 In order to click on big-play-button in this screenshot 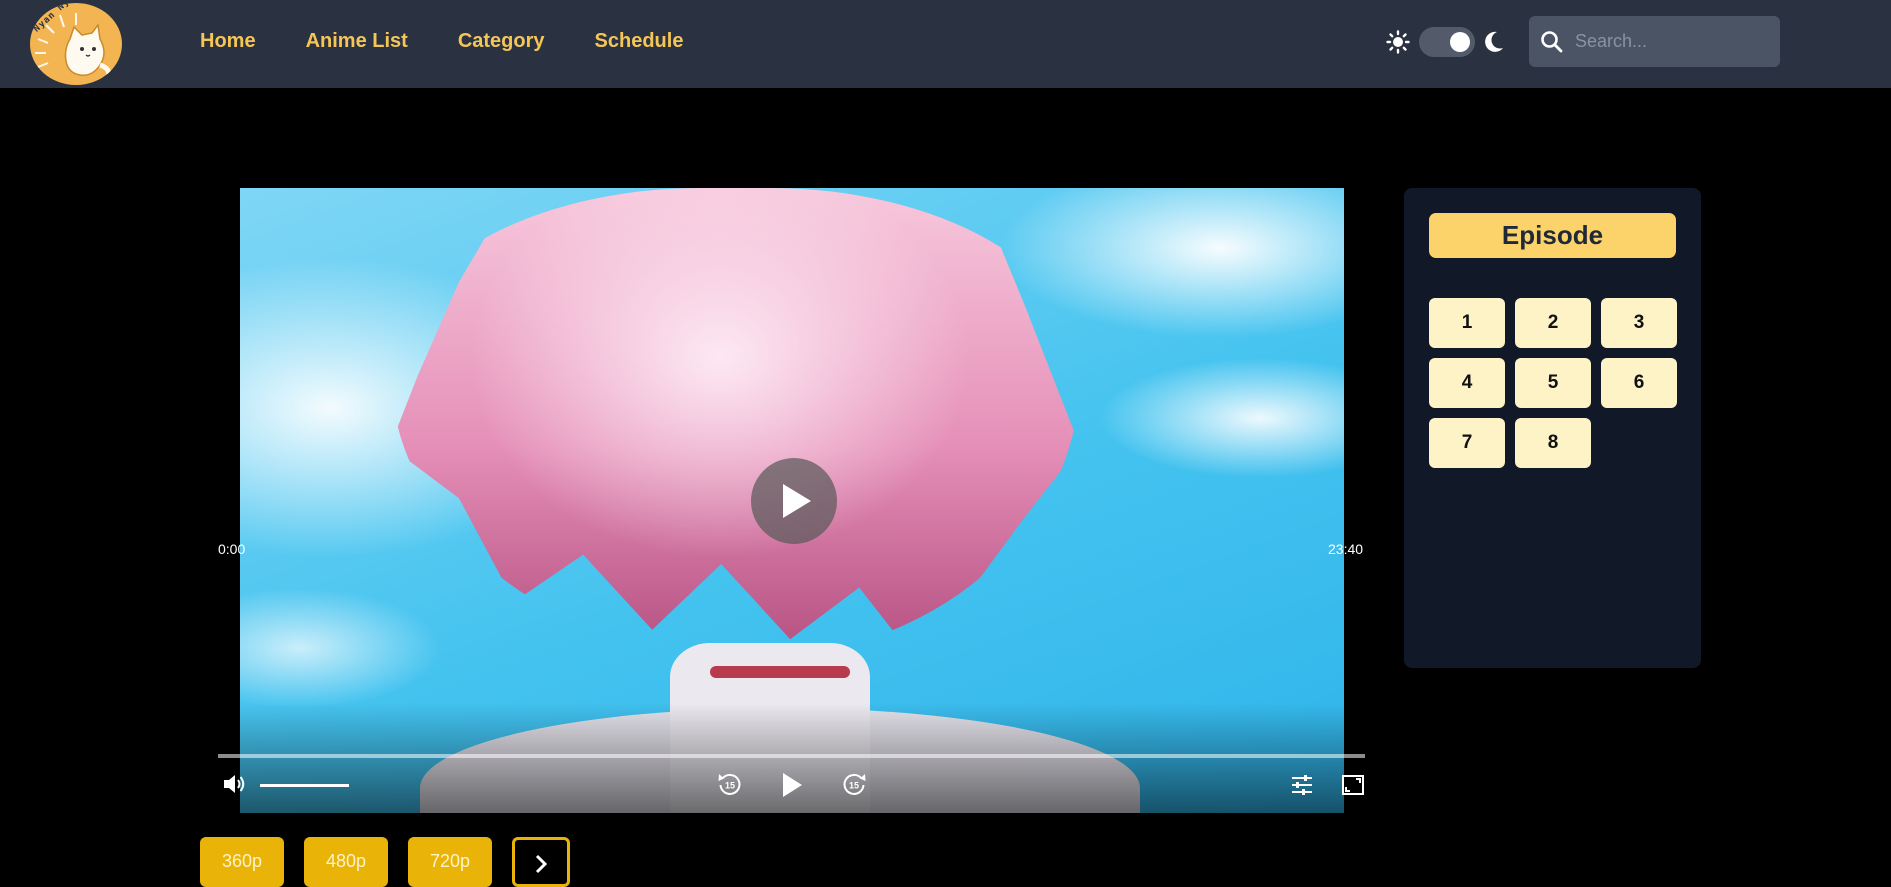, I will do `click(794, 501)`.